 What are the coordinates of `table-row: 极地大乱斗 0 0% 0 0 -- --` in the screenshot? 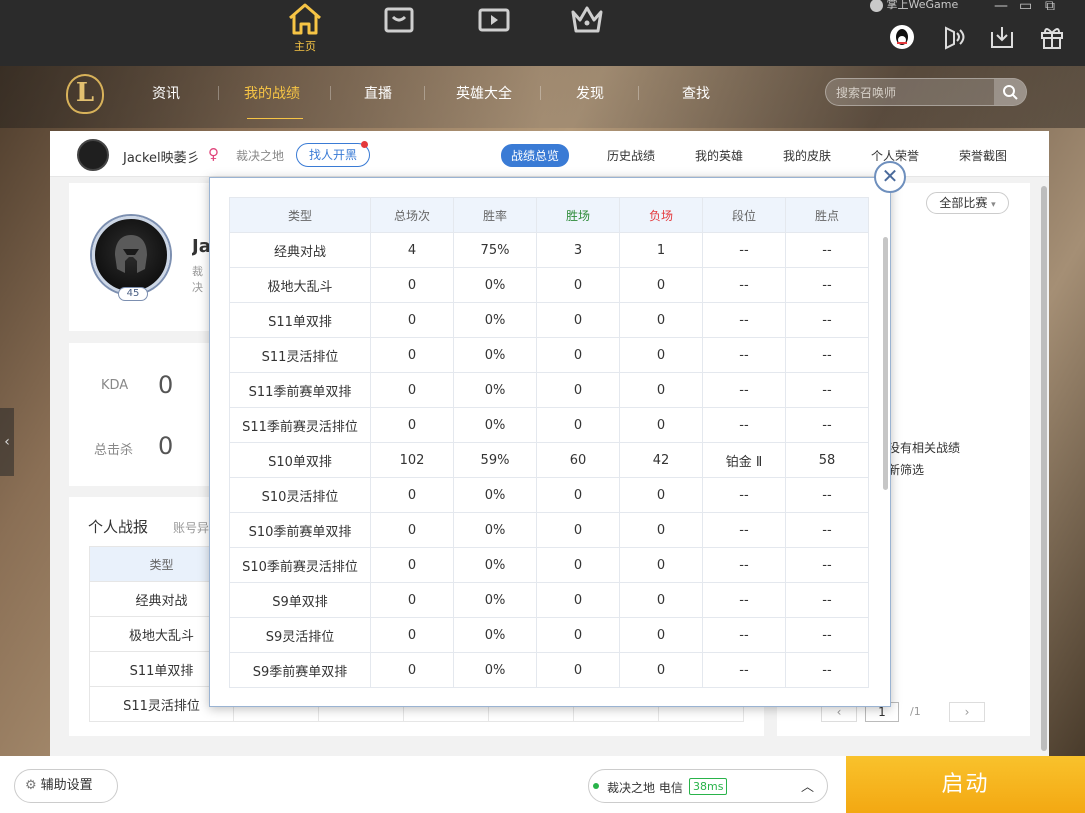 It's located at (549, 285).